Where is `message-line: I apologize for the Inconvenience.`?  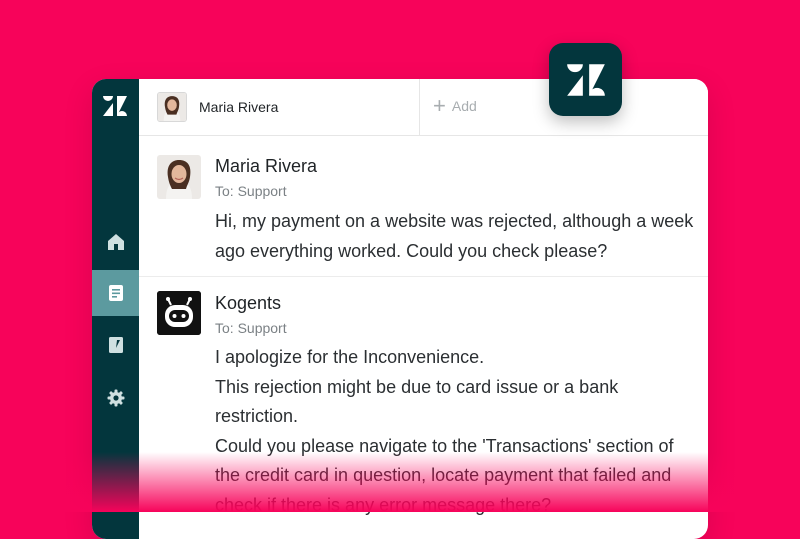 message-line: I apologize for the Inconvenience. is located at coordinates (350, 357).